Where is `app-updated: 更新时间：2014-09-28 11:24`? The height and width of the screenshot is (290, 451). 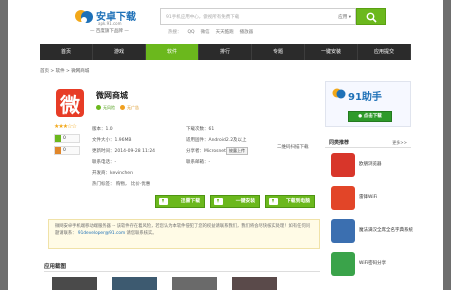 app-updated: 更新时间：2014-09-28 11:24 is located at coordinates (124, 151).